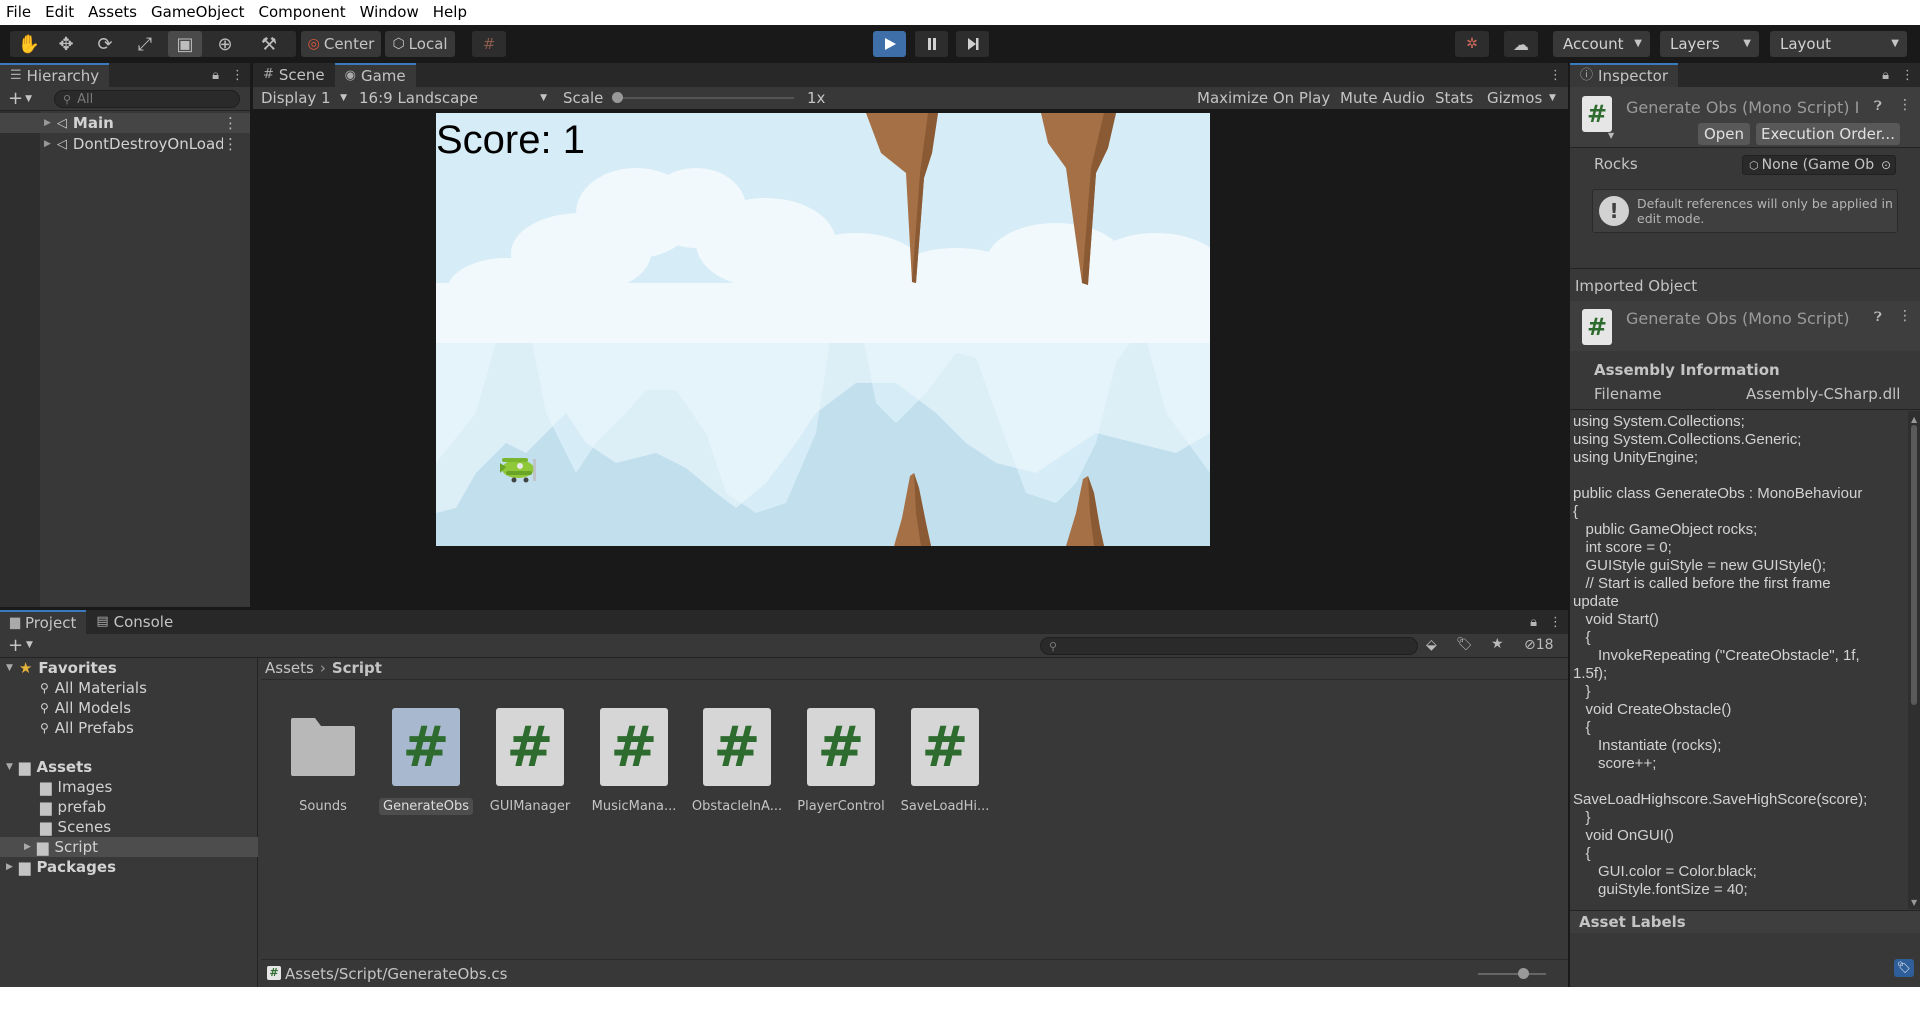  What do you see at coordinates (129, 807) in the screenshot?
I see `tree-item-prefab: ▆ prefab` at bounding box center [129, 807].